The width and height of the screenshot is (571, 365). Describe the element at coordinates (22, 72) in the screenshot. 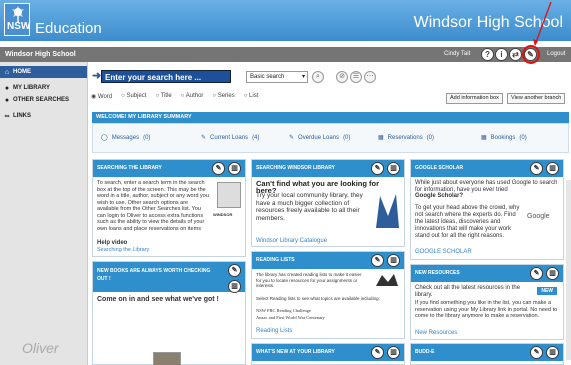

I see `sidebar-item-label: HOME` at that location.